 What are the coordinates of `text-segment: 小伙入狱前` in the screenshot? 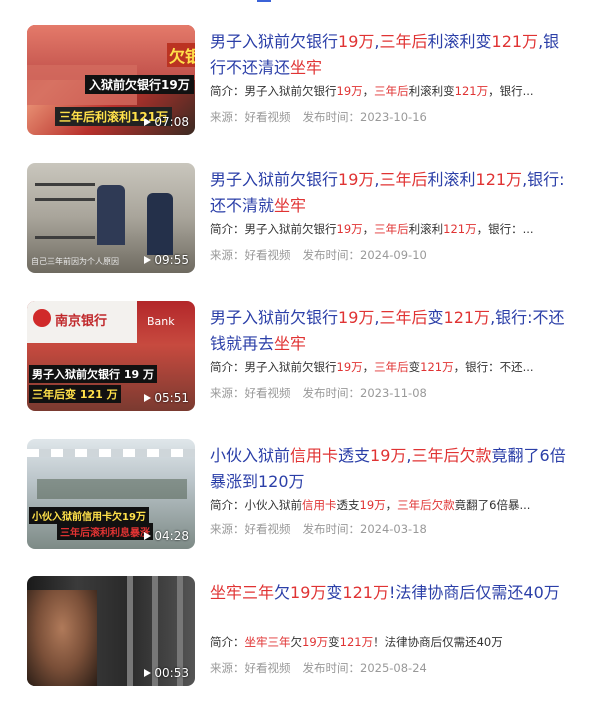 It's located at (250, 455).